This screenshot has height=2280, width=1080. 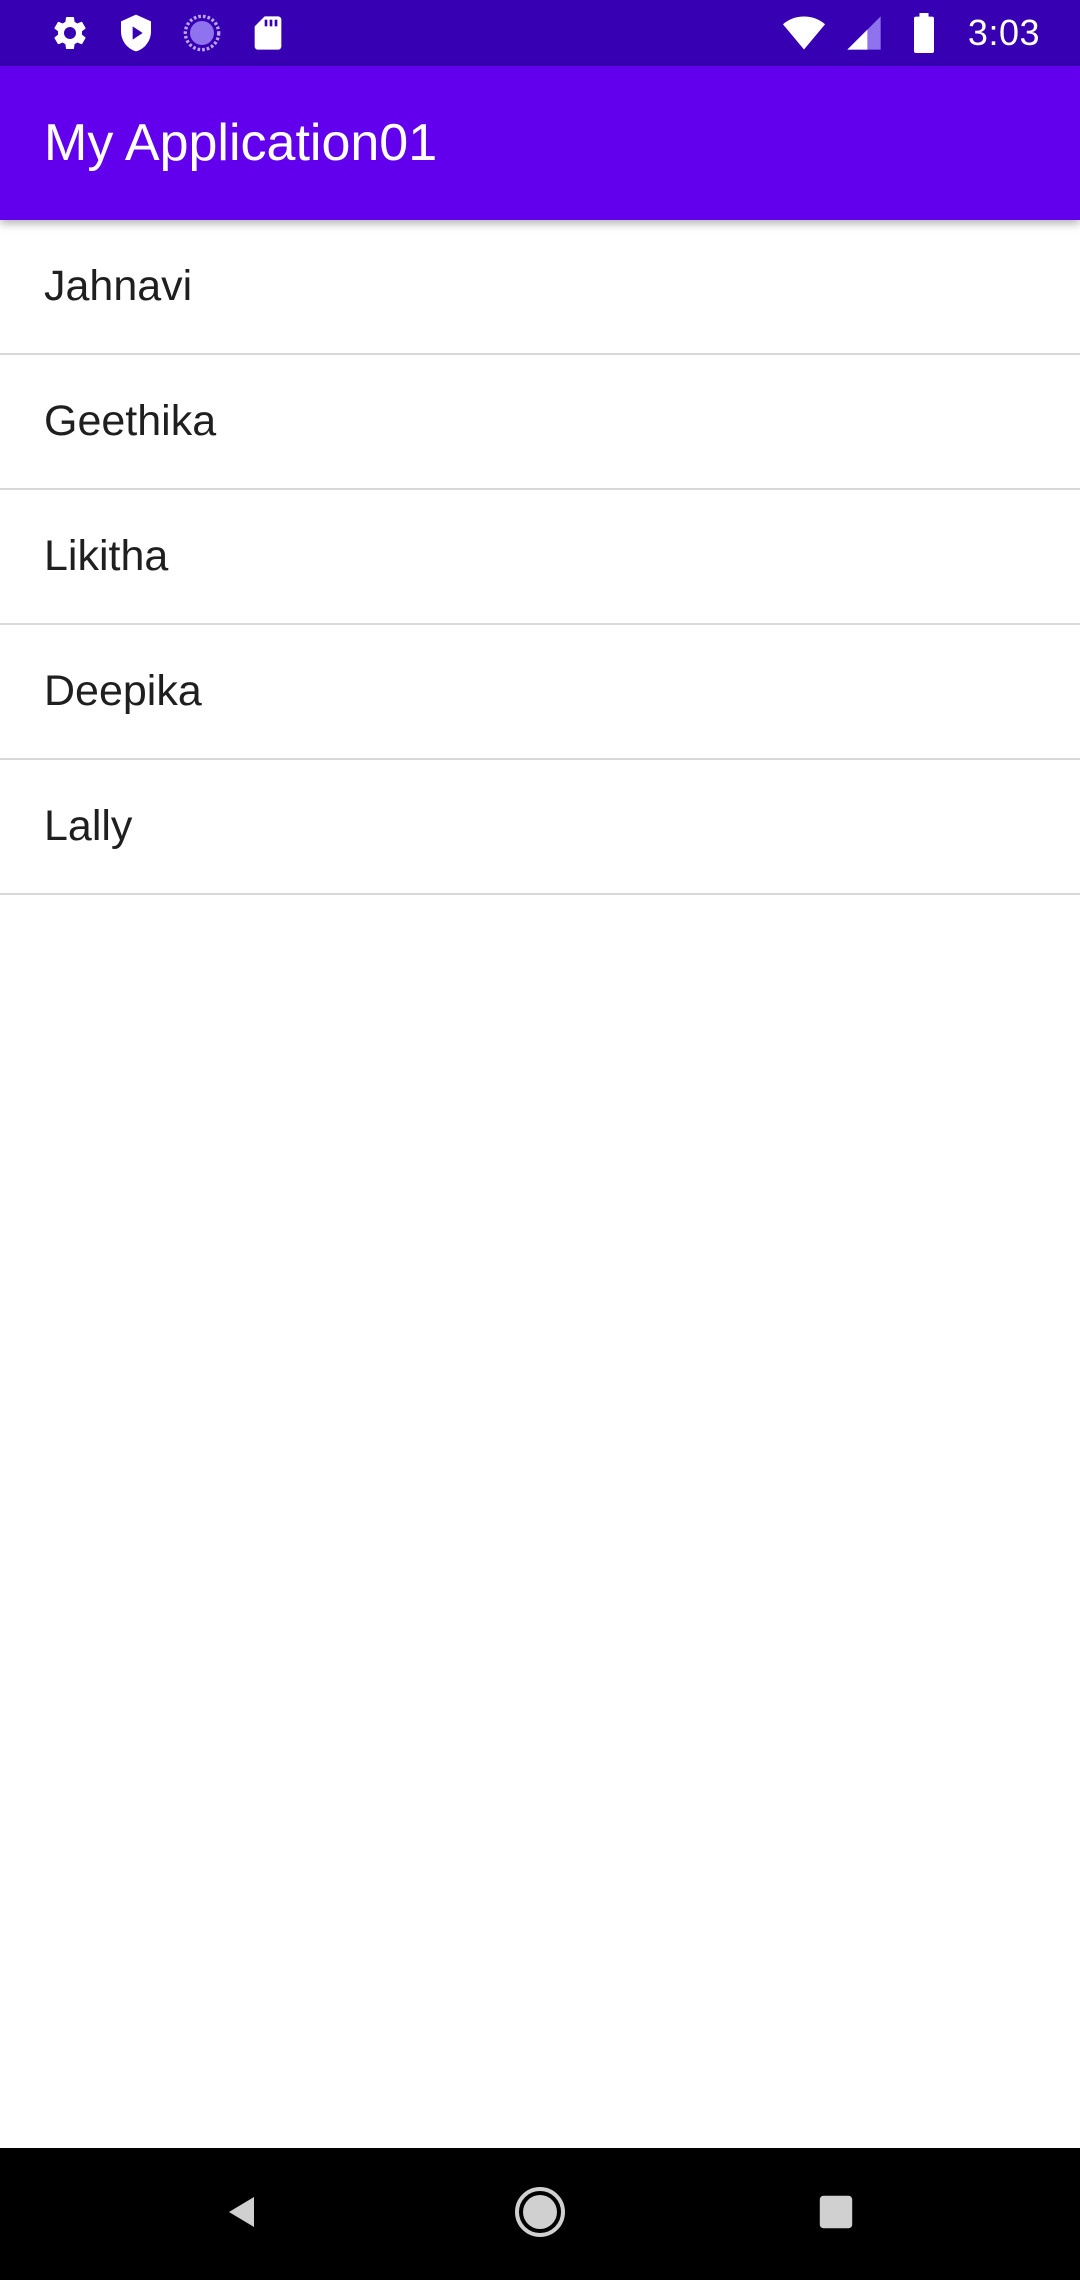 What do you see at coordinates (540, 287) in the screenshot?
I see `list-item: Jahnavi` at bounding box center [540, 287].